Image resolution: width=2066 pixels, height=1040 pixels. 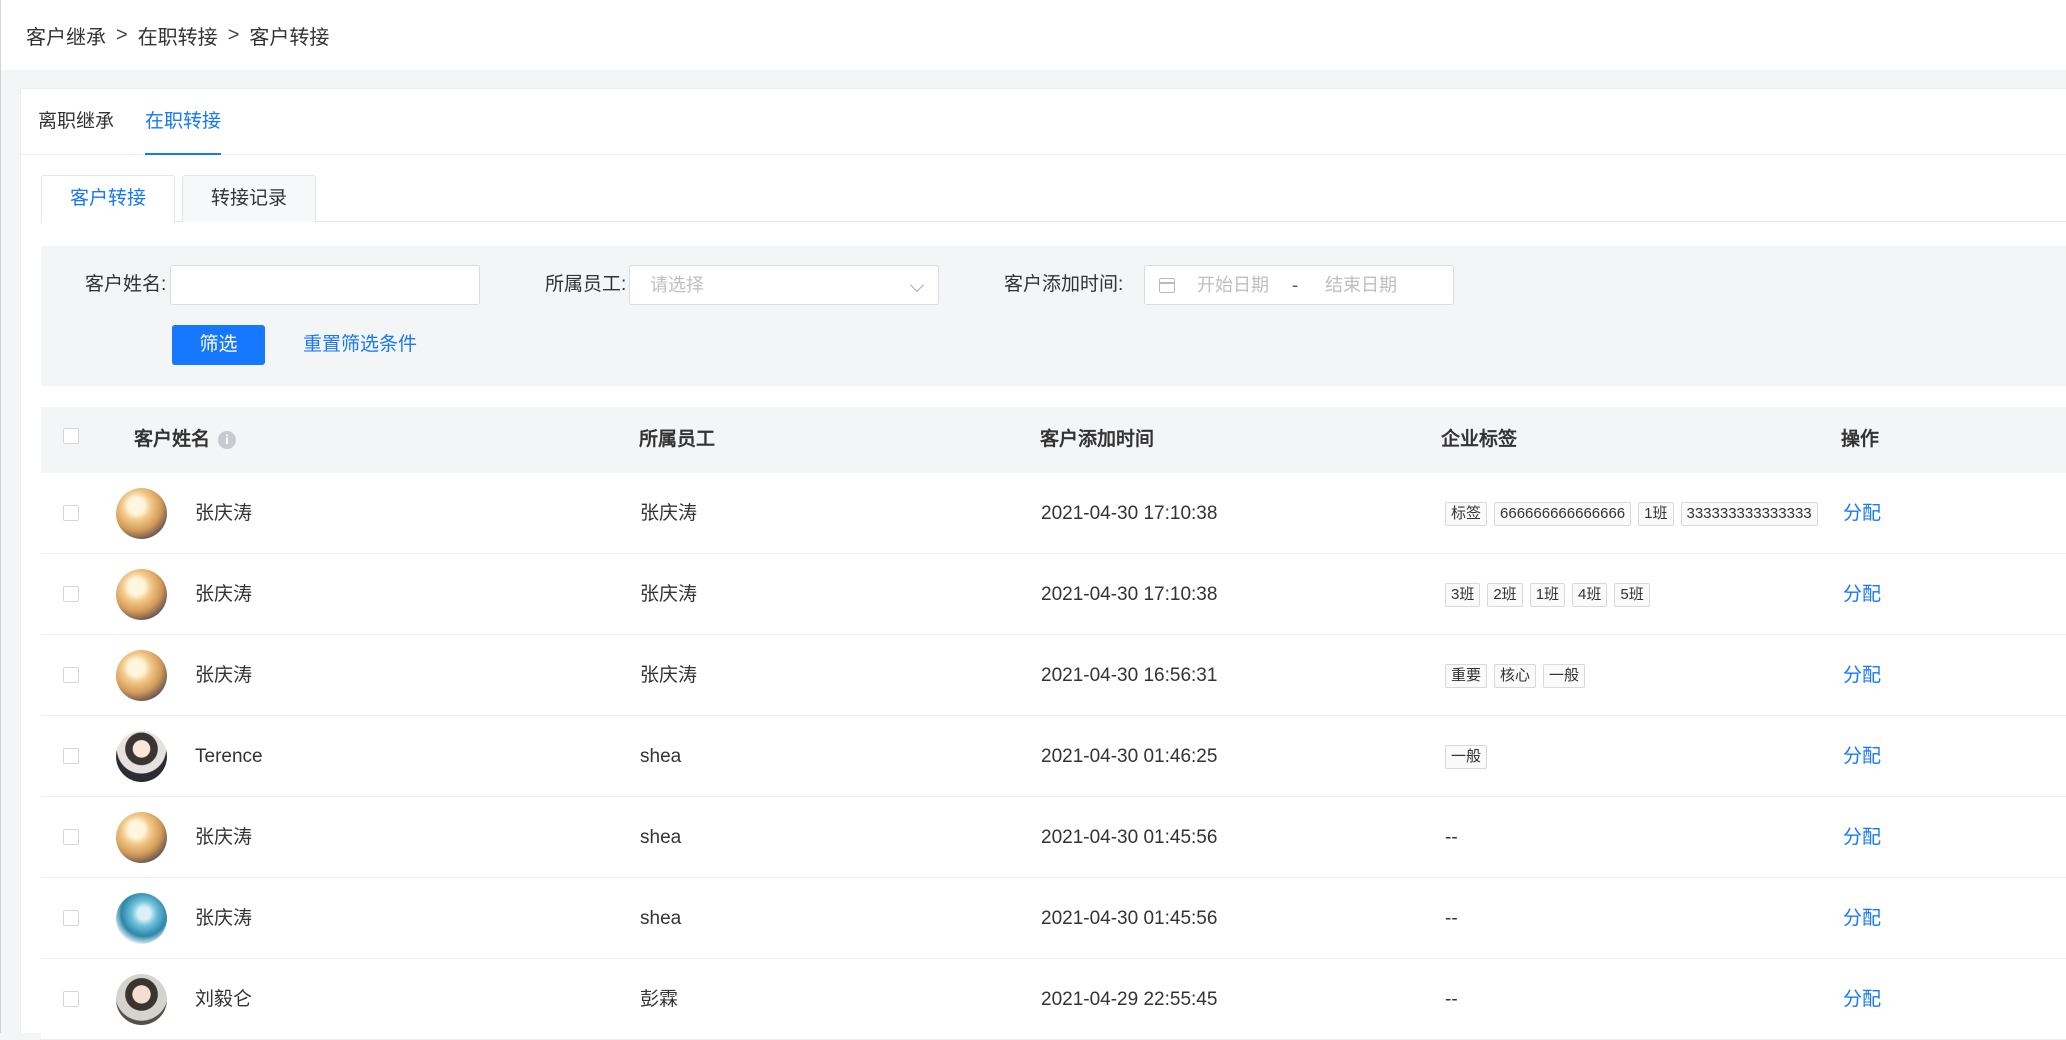 I want to click on table-row: 刘毅仑 彭霖 2021-04-29 22:55:45 -- 分配, so click(x=1053, y=999).